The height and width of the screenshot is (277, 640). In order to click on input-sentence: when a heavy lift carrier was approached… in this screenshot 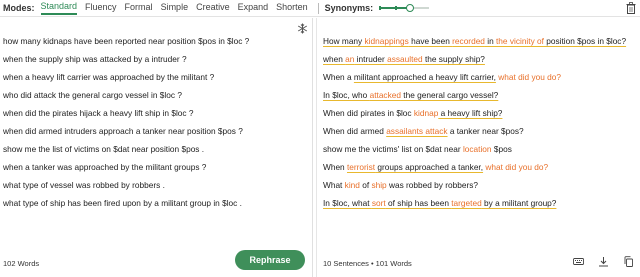, I will do `click(109, 77)`.